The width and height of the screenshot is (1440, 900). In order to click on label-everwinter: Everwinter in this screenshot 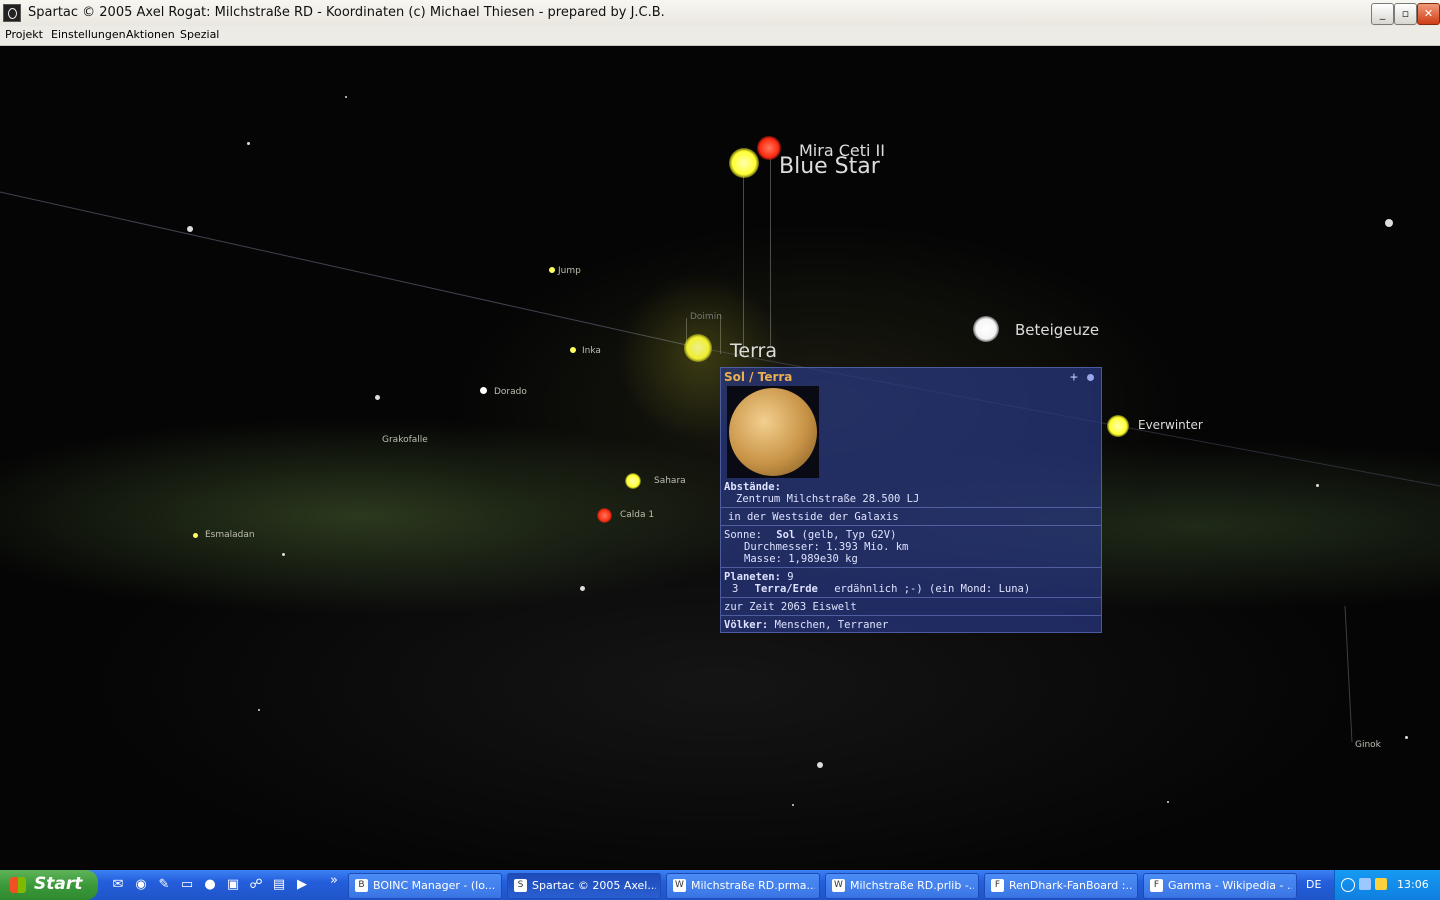, I will do `click(1170, 425)`.